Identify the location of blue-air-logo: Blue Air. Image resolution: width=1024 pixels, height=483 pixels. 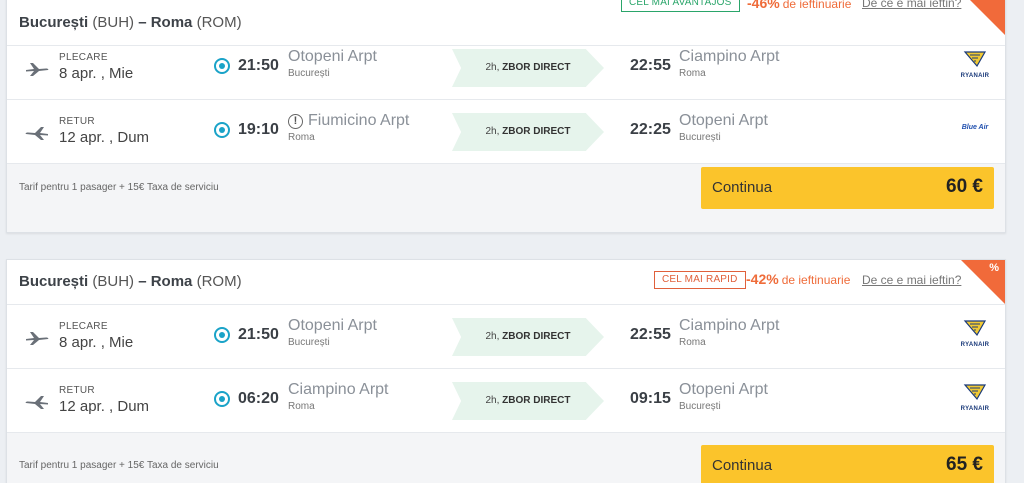
(975, 127).